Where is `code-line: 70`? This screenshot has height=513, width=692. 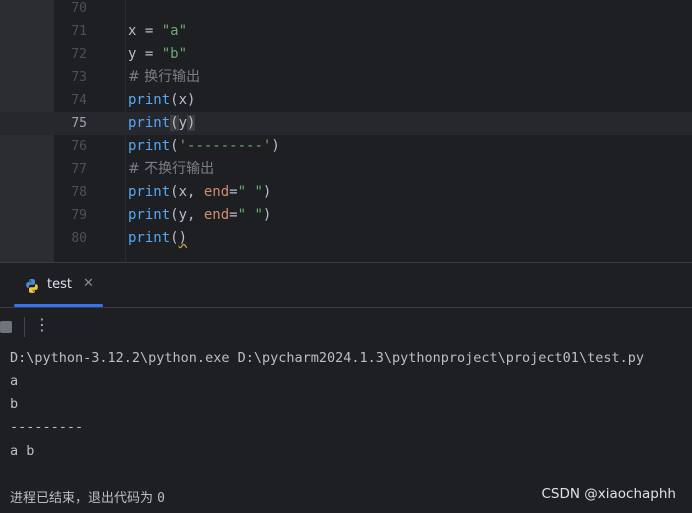
code-line: 70 is located at coordinates (346, 10).